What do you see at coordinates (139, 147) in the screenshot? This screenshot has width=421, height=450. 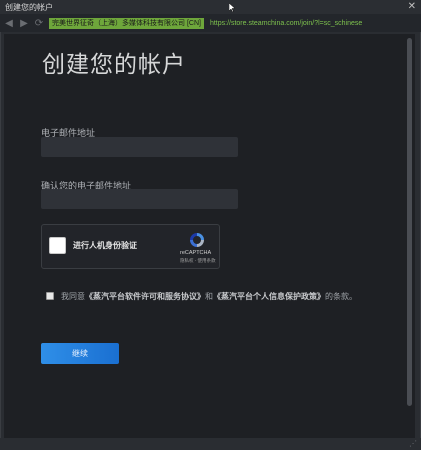 I see `email-field` at bounding box center [139, 147].